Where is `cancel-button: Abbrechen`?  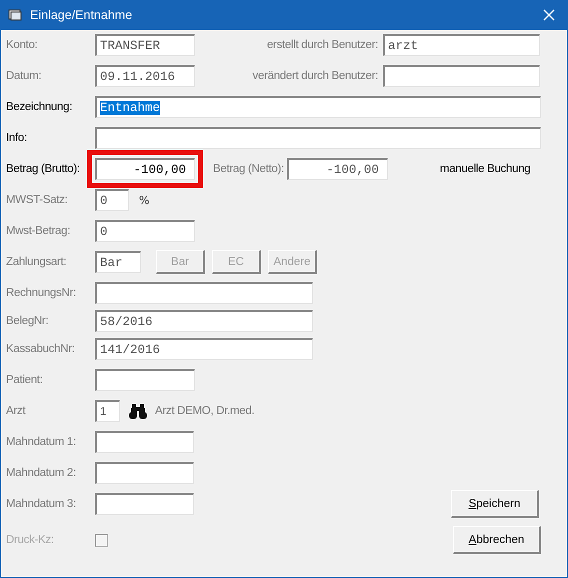
cancel-button: Abbrechen is located at coordinates (497, 540).